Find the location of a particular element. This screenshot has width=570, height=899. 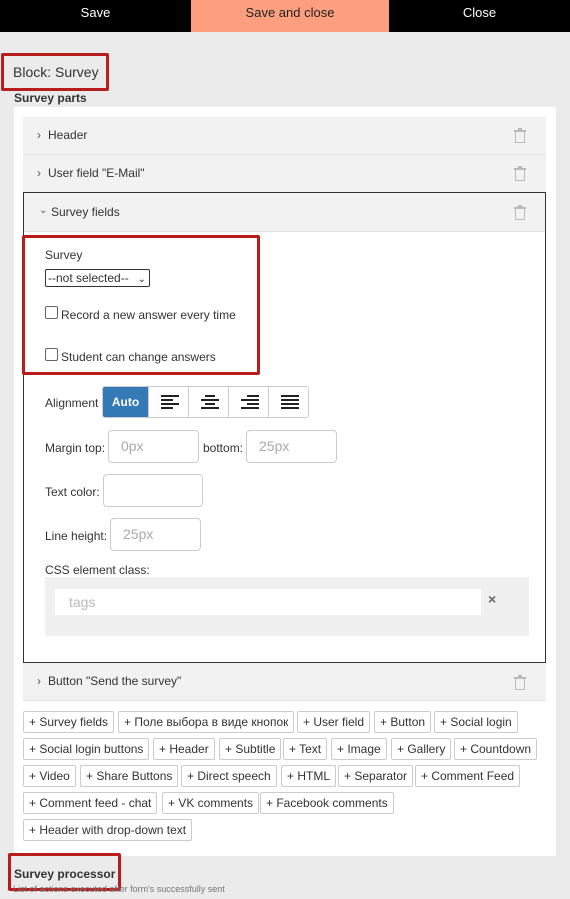

margin-bottom-label: bottom: is located at coordinates (223, 448).